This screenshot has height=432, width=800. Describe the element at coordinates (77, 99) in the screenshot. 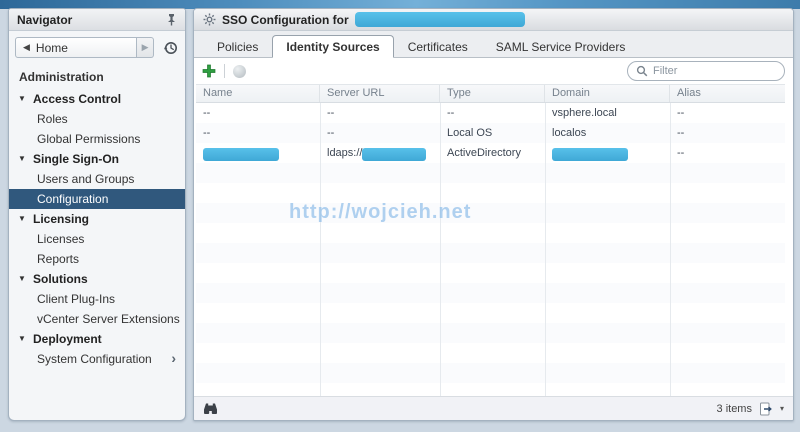

I see `sidebar-item-label: Access Control` at that location.